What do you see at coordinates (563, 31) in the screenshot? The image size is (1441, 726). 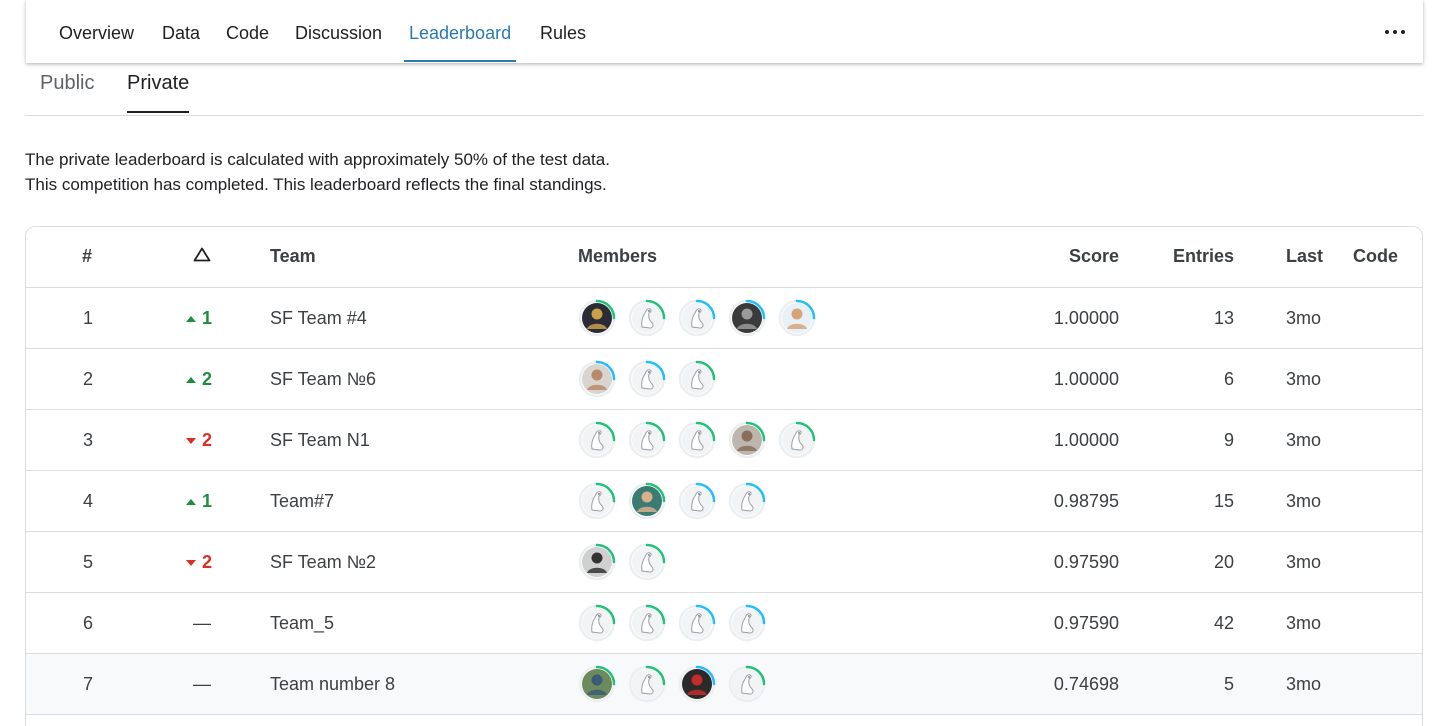 I see `tab-rules: Rules` at bounding box center [563, 31].